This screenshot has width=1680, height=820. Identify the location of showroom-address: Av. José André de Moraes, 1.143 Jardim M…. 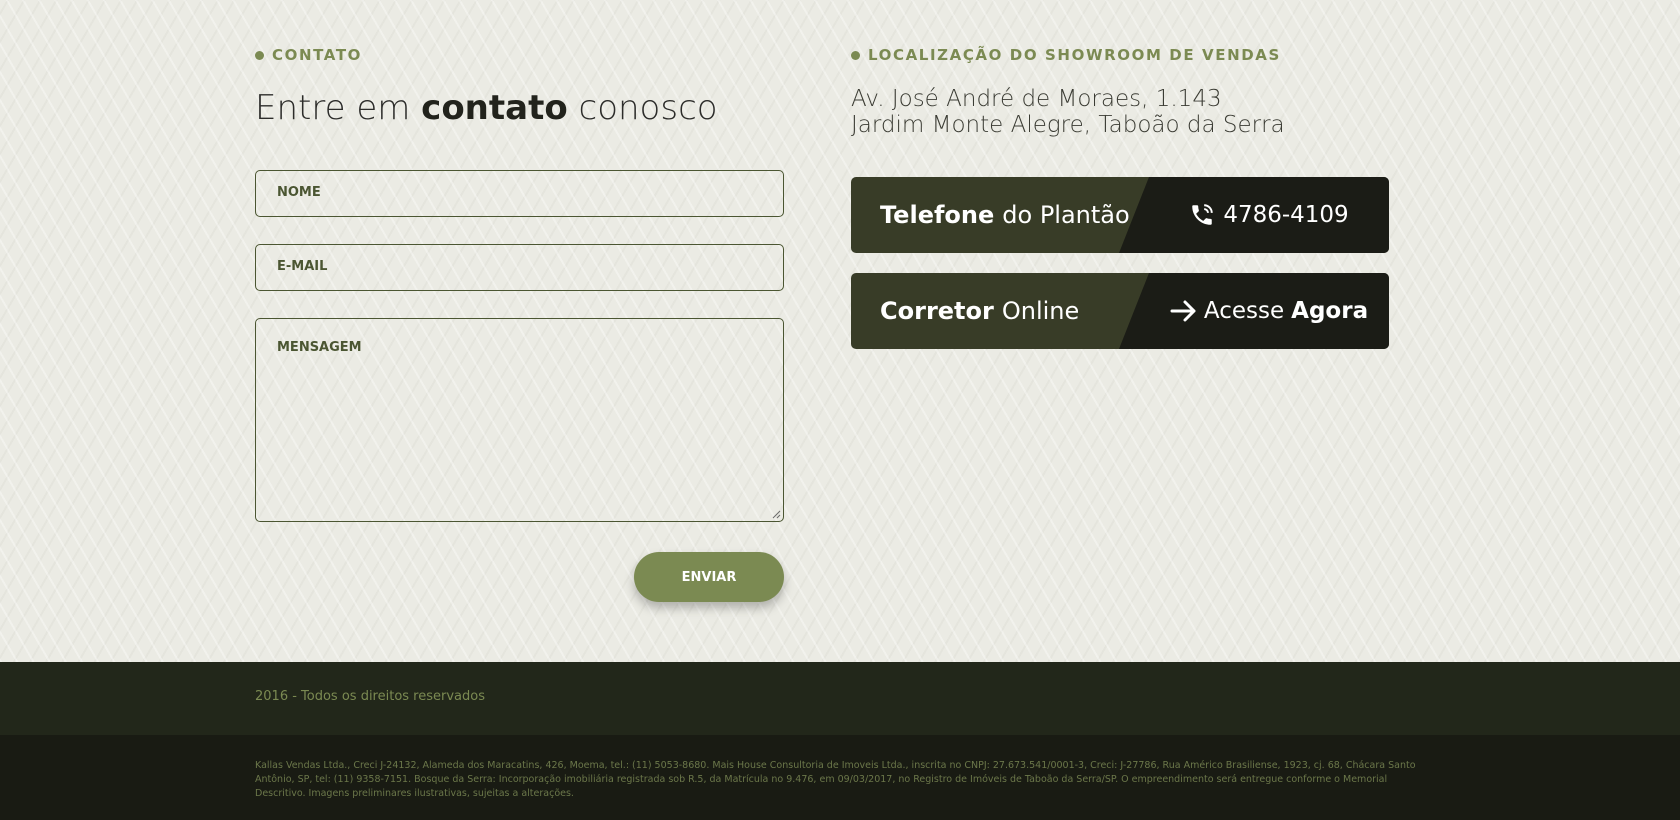
(1068, 112).